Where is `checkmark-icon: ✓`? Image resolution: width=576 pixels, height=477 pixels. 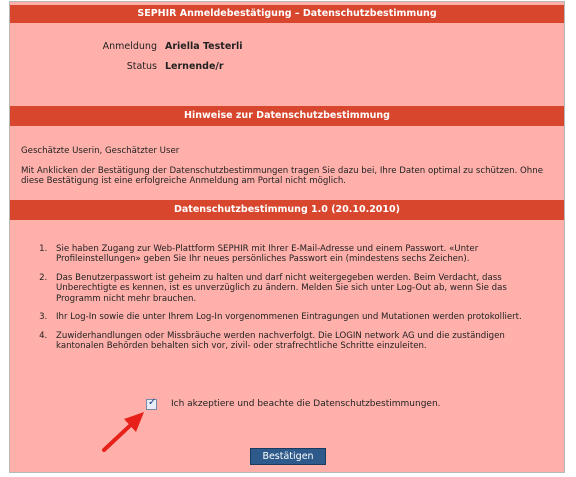
checkmark-icon: ✓ is located at coordinates (152, 402).